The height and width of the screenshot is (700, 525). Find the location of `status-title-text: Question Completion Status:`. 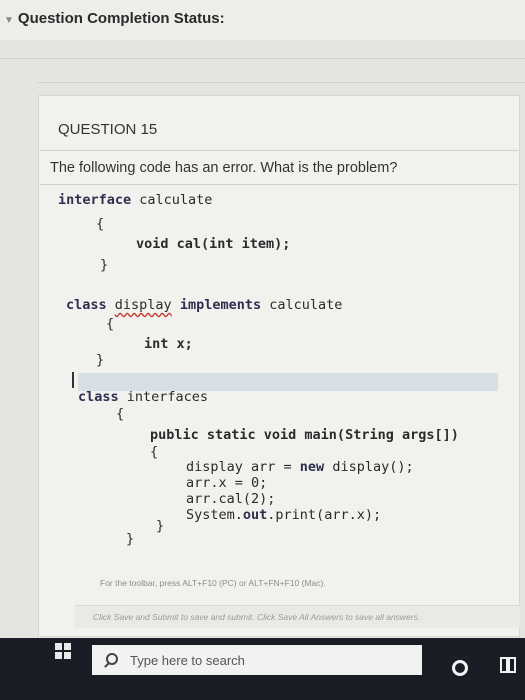

status-title-text: Question Completion Status: is located at coordinates (121, 18).